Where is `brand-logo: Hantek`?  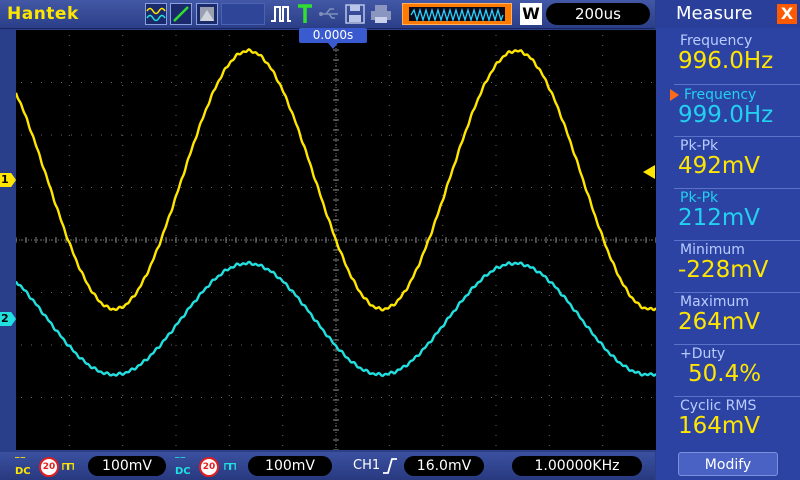
brand-logo: Hantek is located at coordinates (43, 14).